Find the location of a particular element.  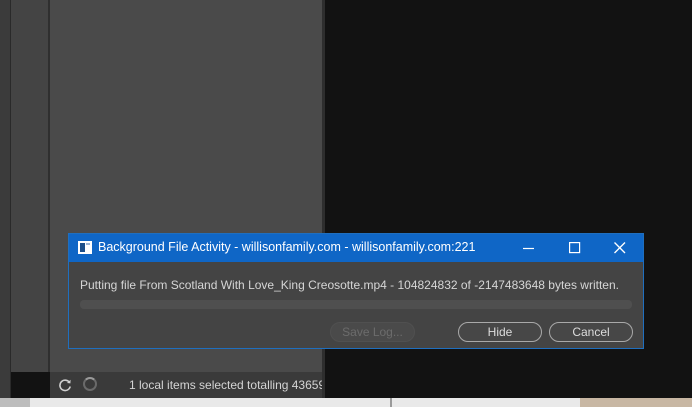

maximize-icon is located at coordinates (575, 248).